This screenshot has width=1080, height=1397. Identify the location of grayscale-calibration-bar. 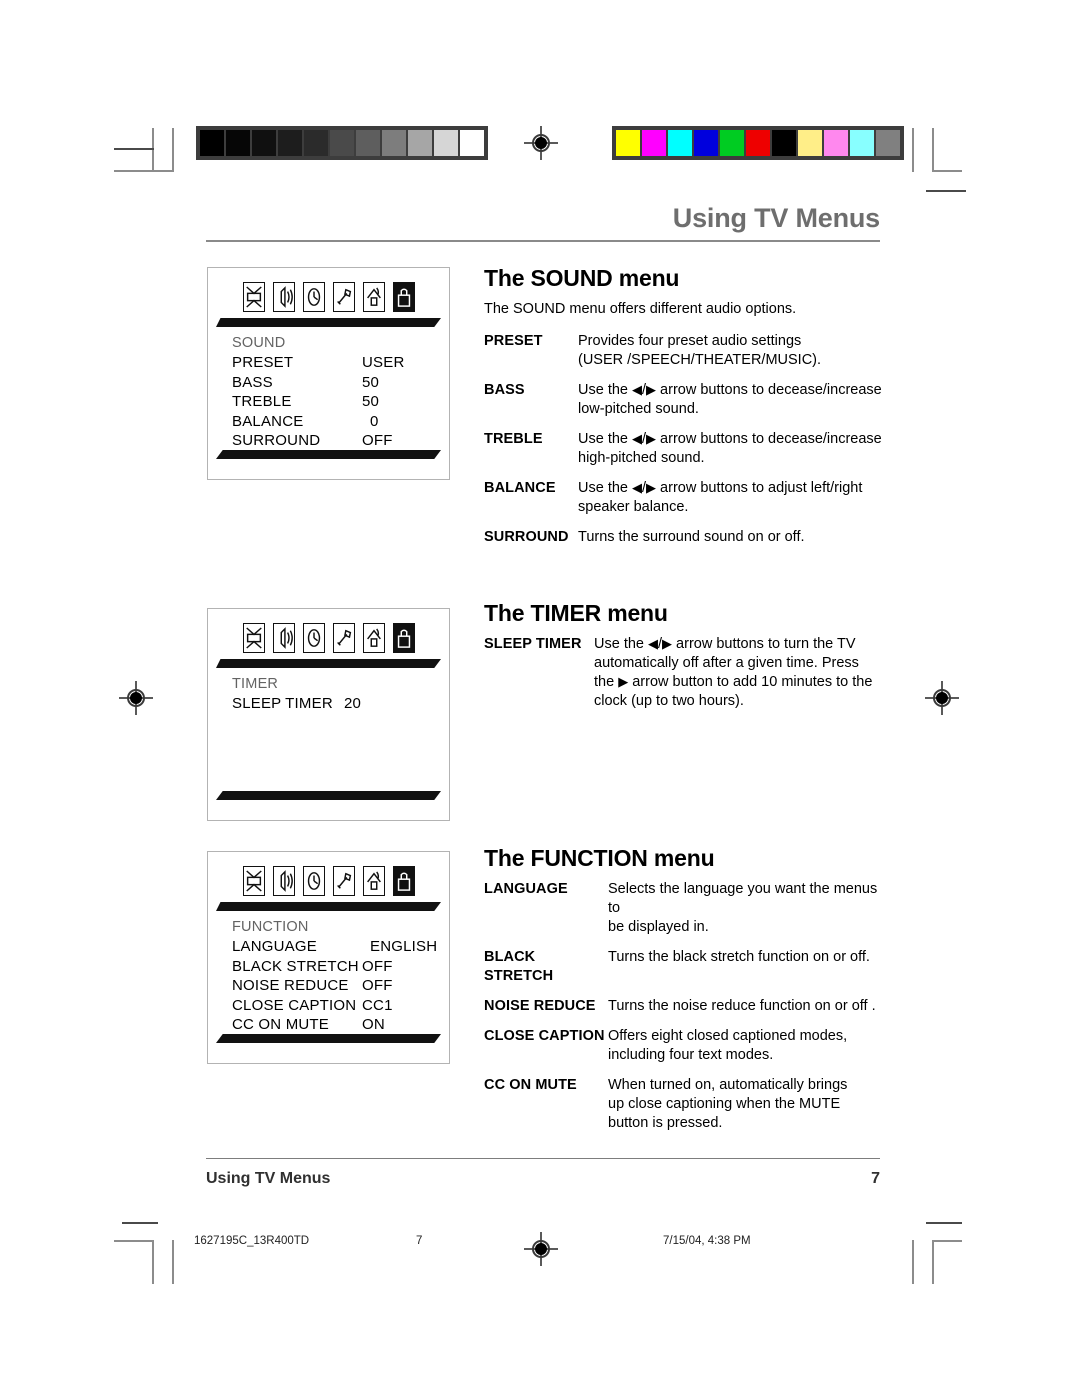
(342, 143).